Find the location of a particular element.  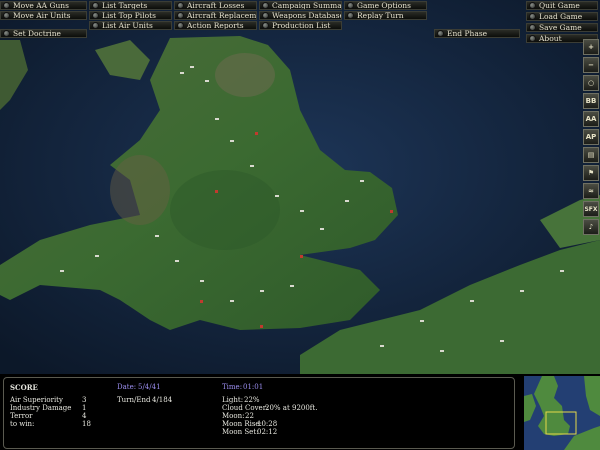

moon-set-label: Moon Set: is located at coordinates (240, 432).